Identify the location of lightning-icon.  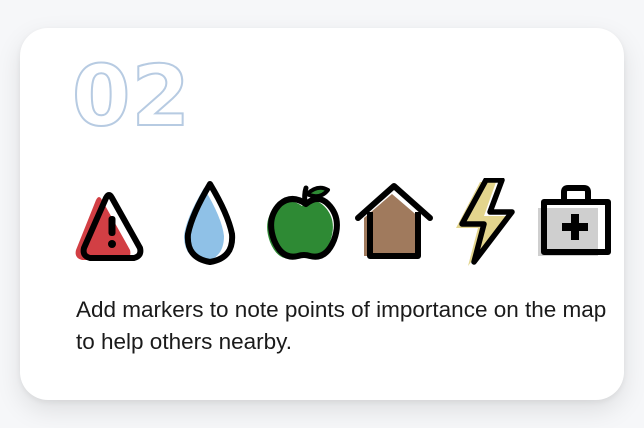
(485, 222).